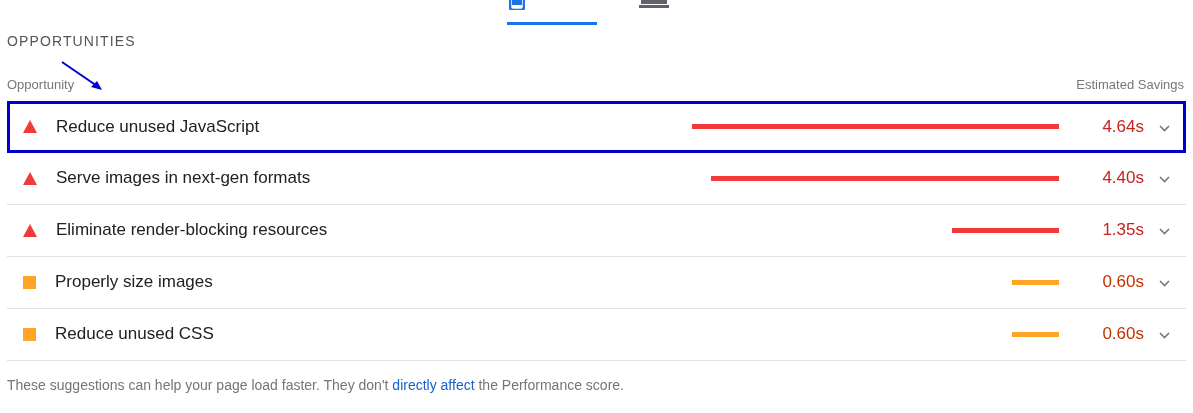 This screenshot has height=413, width=1193. I want to click on opportunity-title: Reduce unused JavaScript, so click(158, 126).